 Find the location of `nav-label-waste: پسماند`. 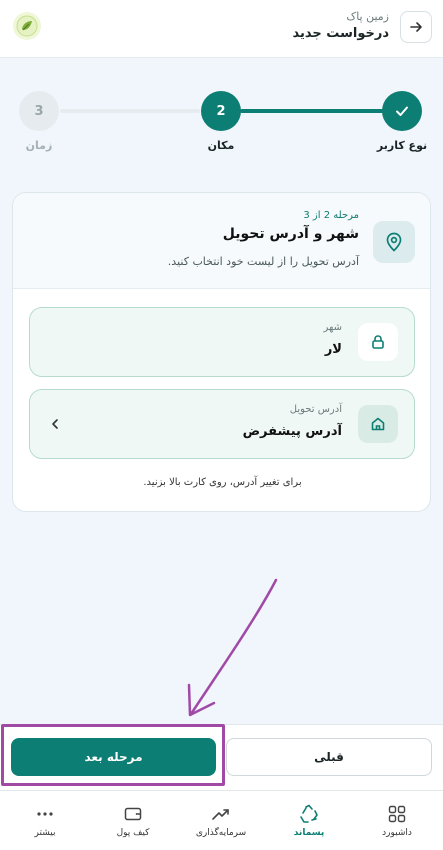

nav-label-waste: پسماند is located at coordinates (309, 833).